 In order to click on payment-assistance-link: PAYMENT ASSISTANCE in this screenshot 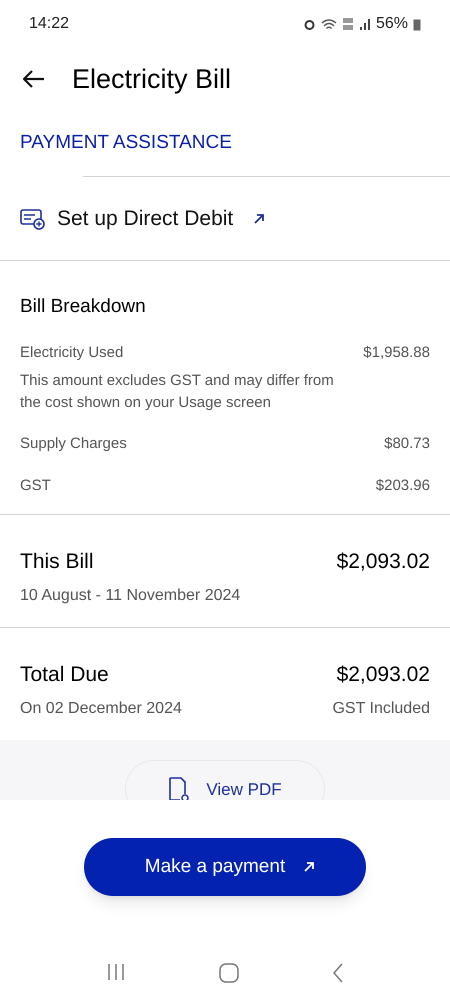, I will do `click(126, 143)`.